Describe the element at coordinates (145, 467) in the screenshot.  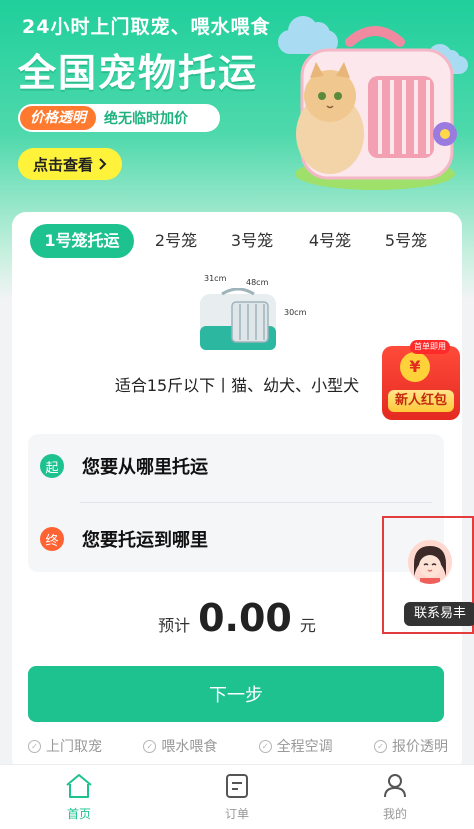
I see `origin-label: 您要从哪里托运` at that location.